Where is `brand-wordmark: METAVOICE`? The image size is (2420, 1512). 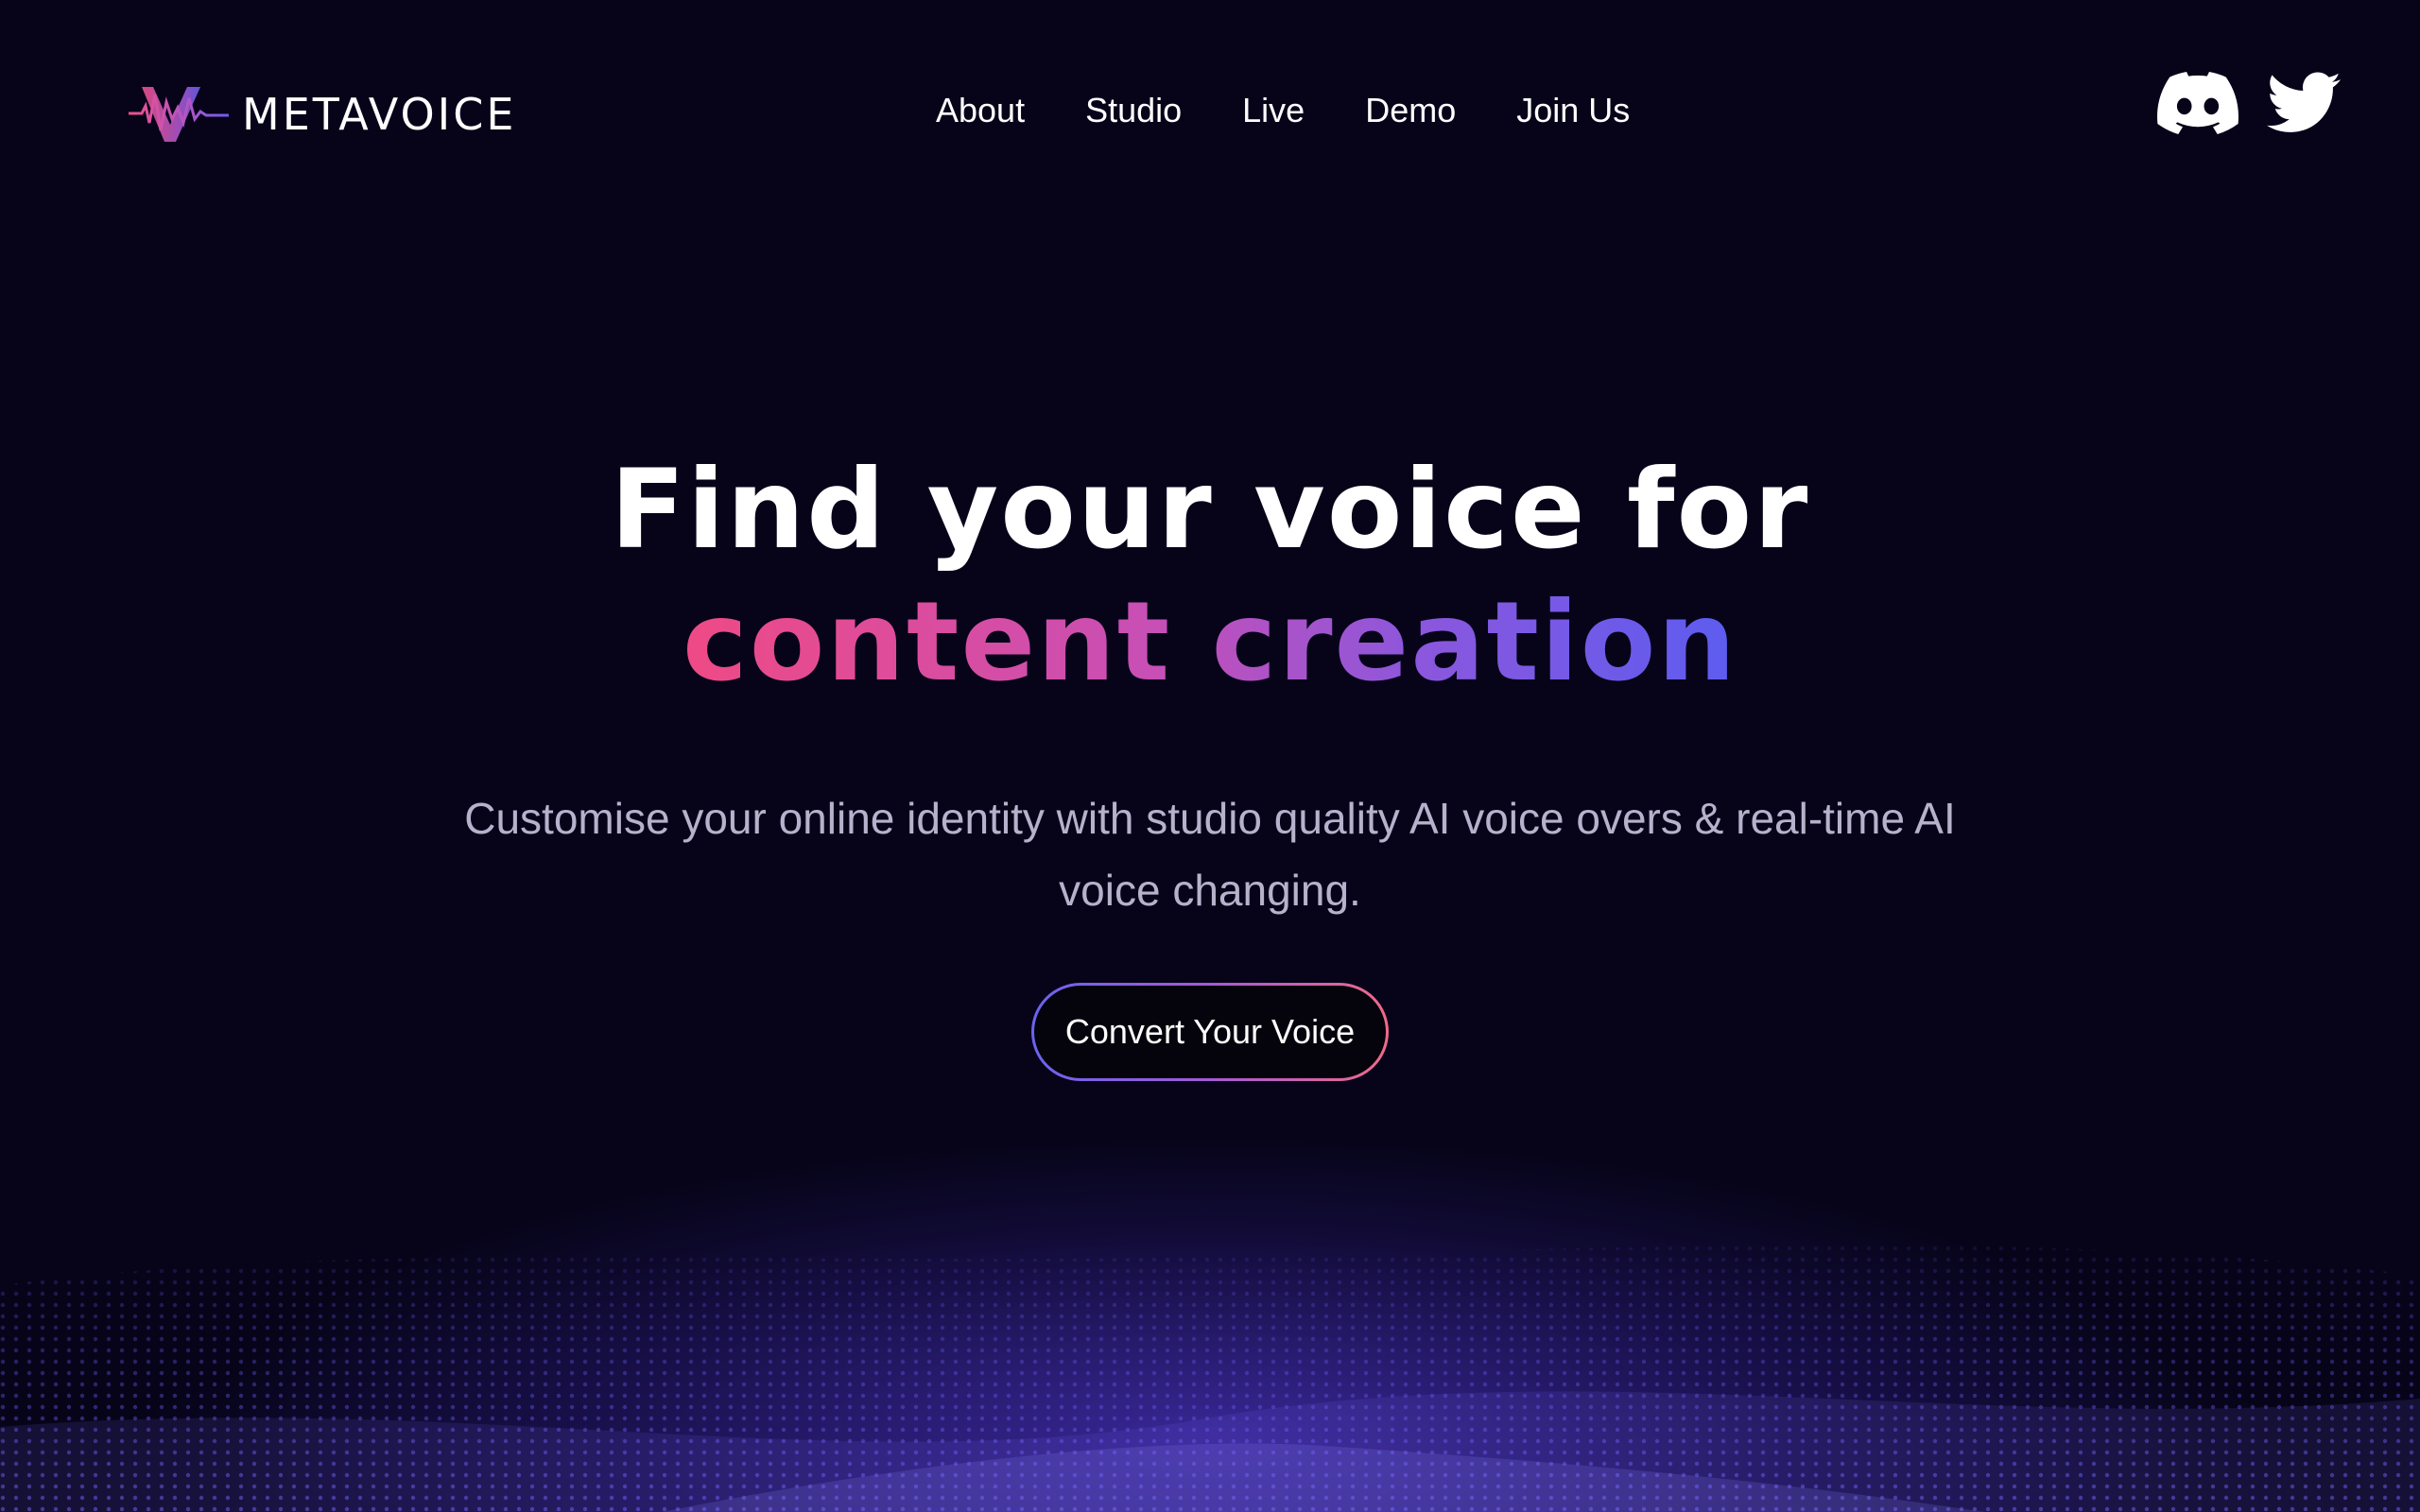
brand-wordmark: METAVOICE is located at coordinates (379, 114).